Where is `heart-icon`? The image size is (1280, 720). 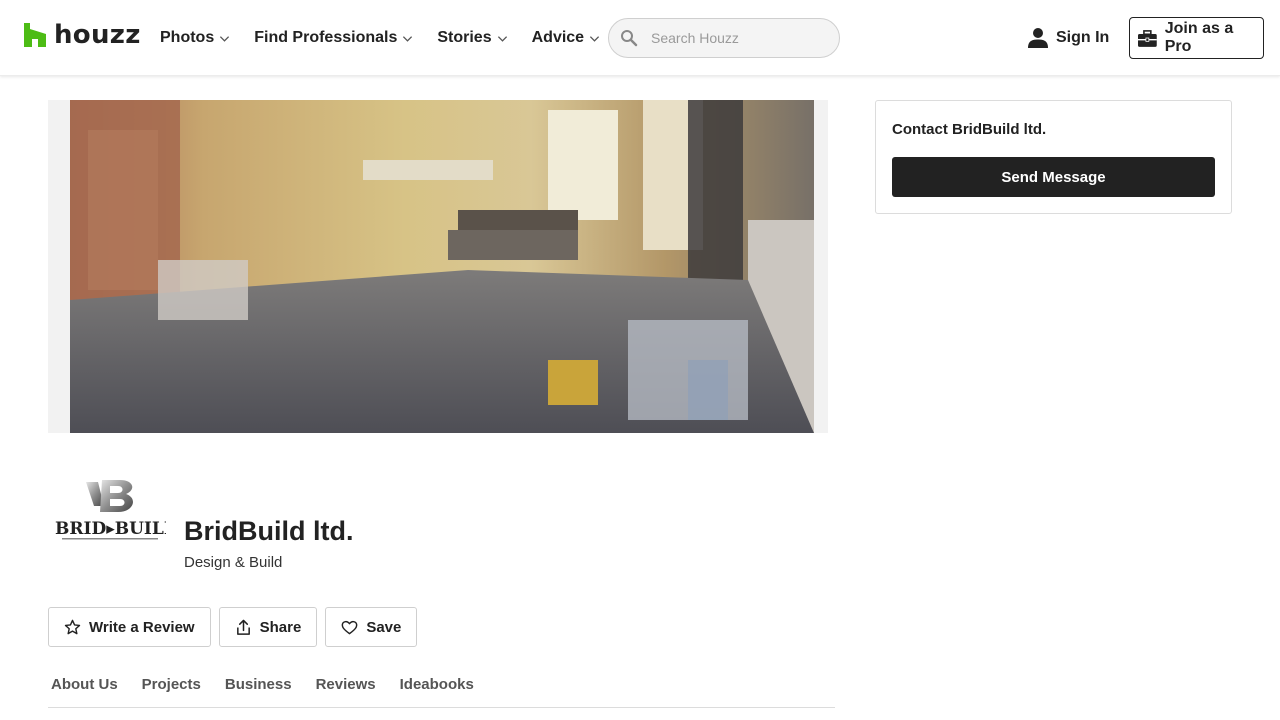 heart-icon is located at coordinates (349, 627).